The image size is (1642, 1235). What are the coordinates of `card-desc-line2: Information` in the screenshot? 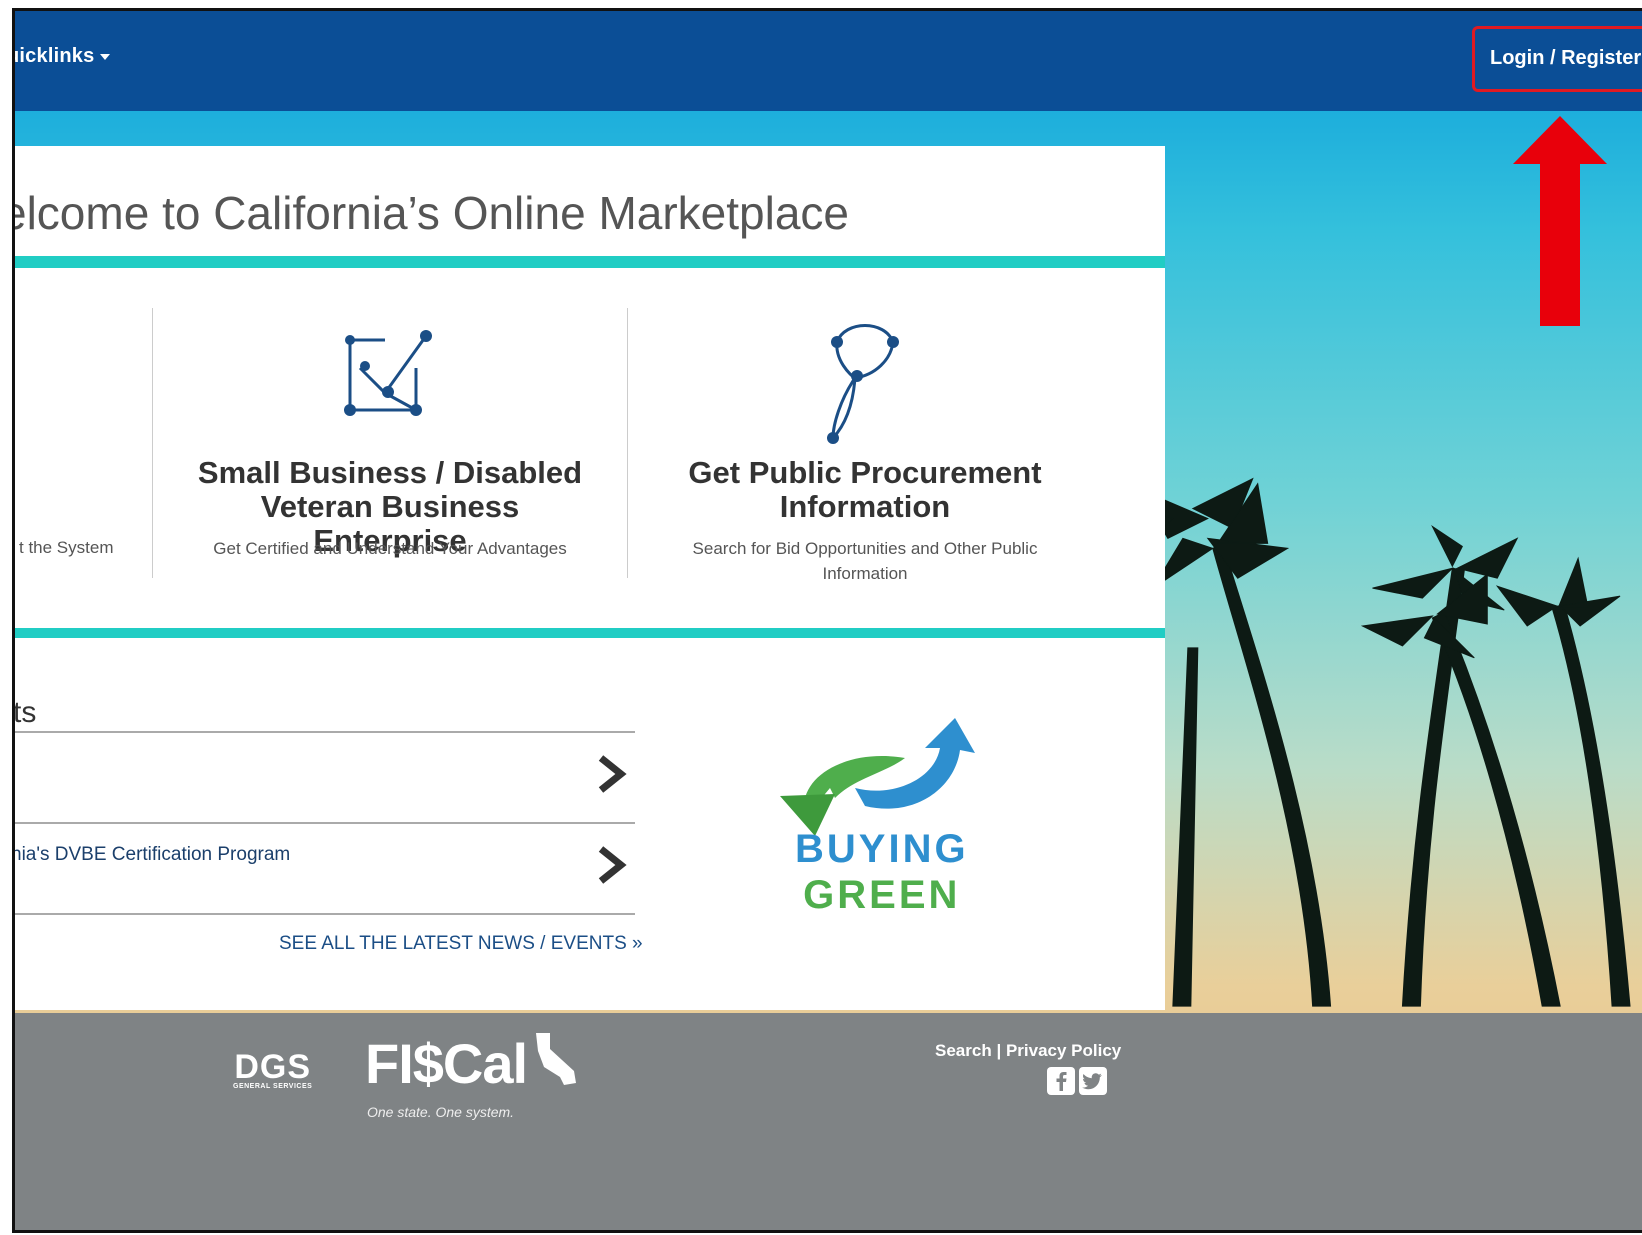 It's located at (865, 573).